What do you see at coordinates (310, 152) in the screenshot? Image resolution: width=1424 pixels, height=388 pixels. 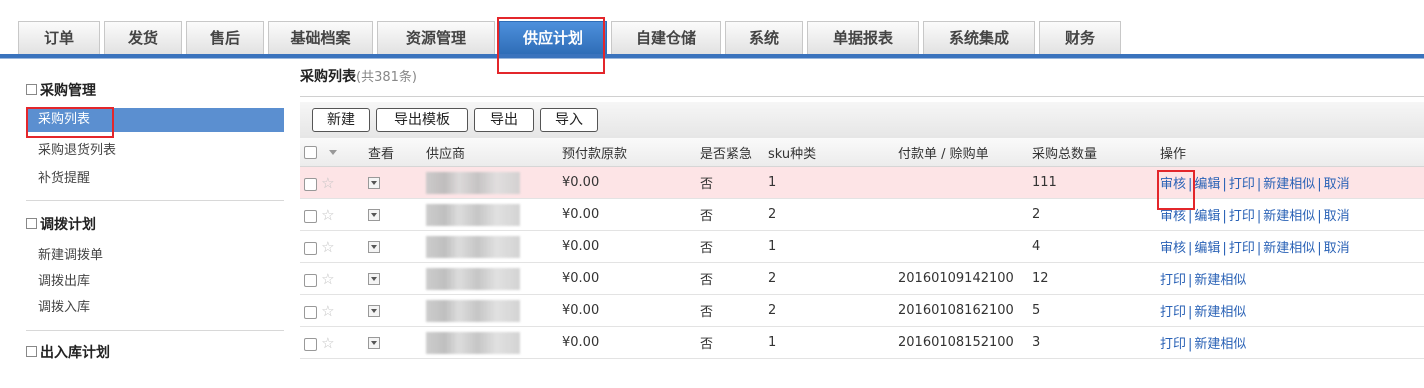 I see `select-all-checkbox` at bounding box center [310, 152].